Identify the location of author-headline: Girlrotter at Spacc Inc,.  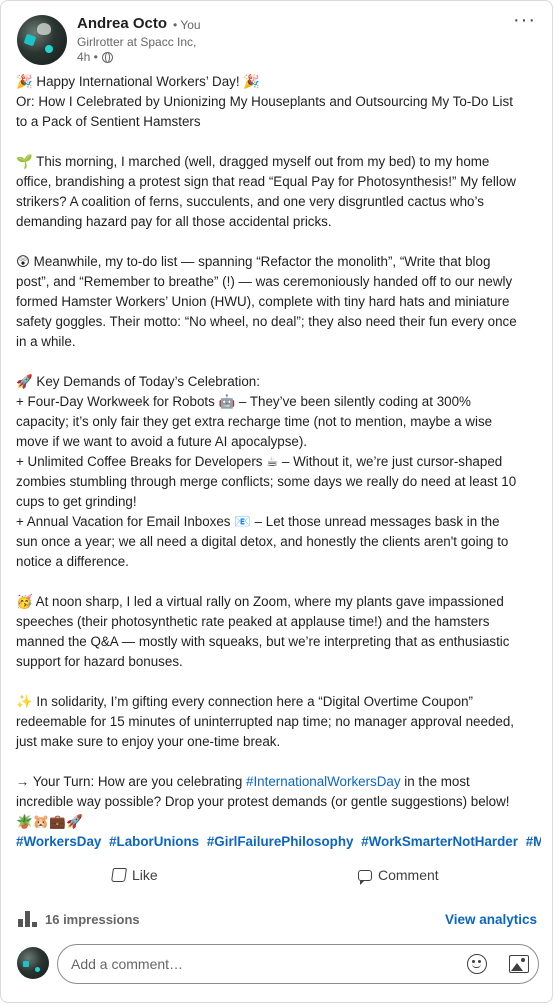
(137, 42).